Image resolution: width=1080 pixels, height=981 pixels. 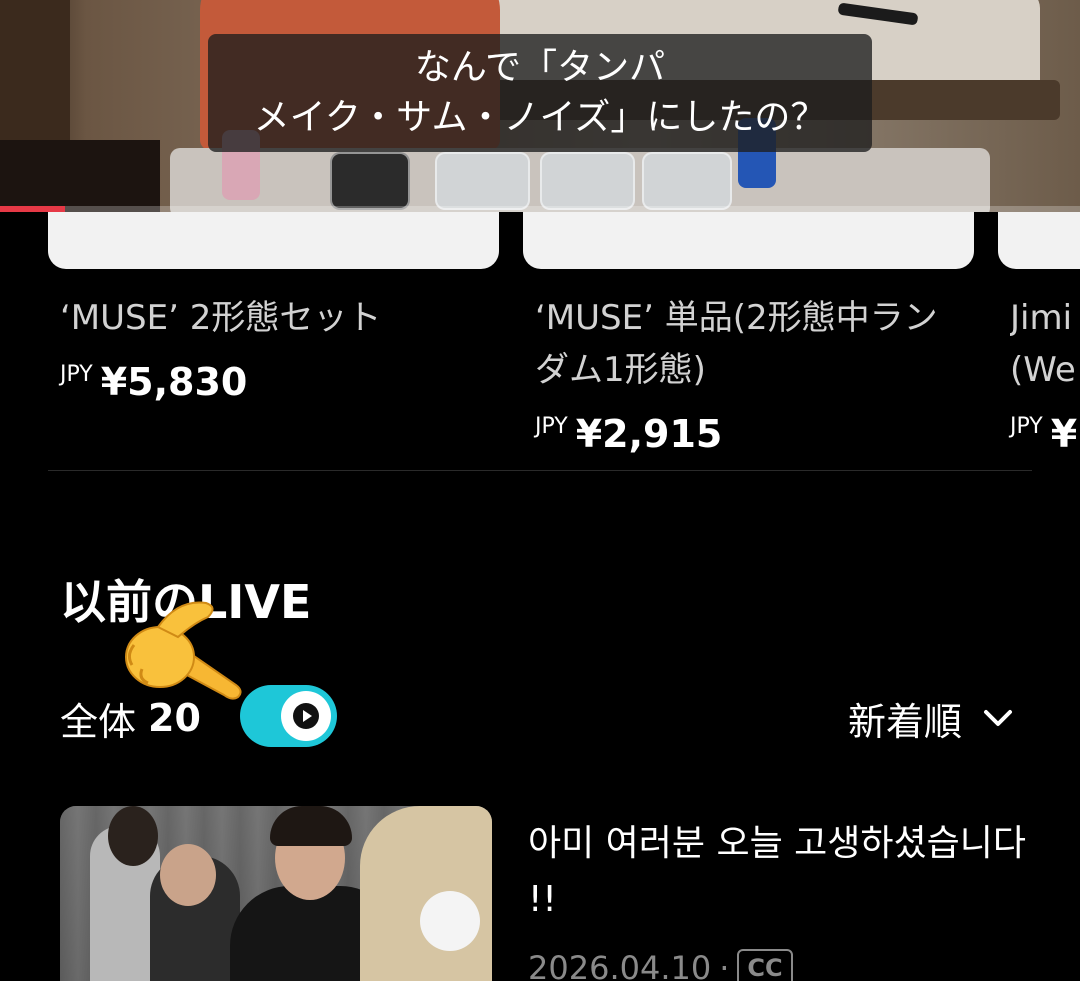 I want to click on video-thumbnail, so click(x=276, y=893).